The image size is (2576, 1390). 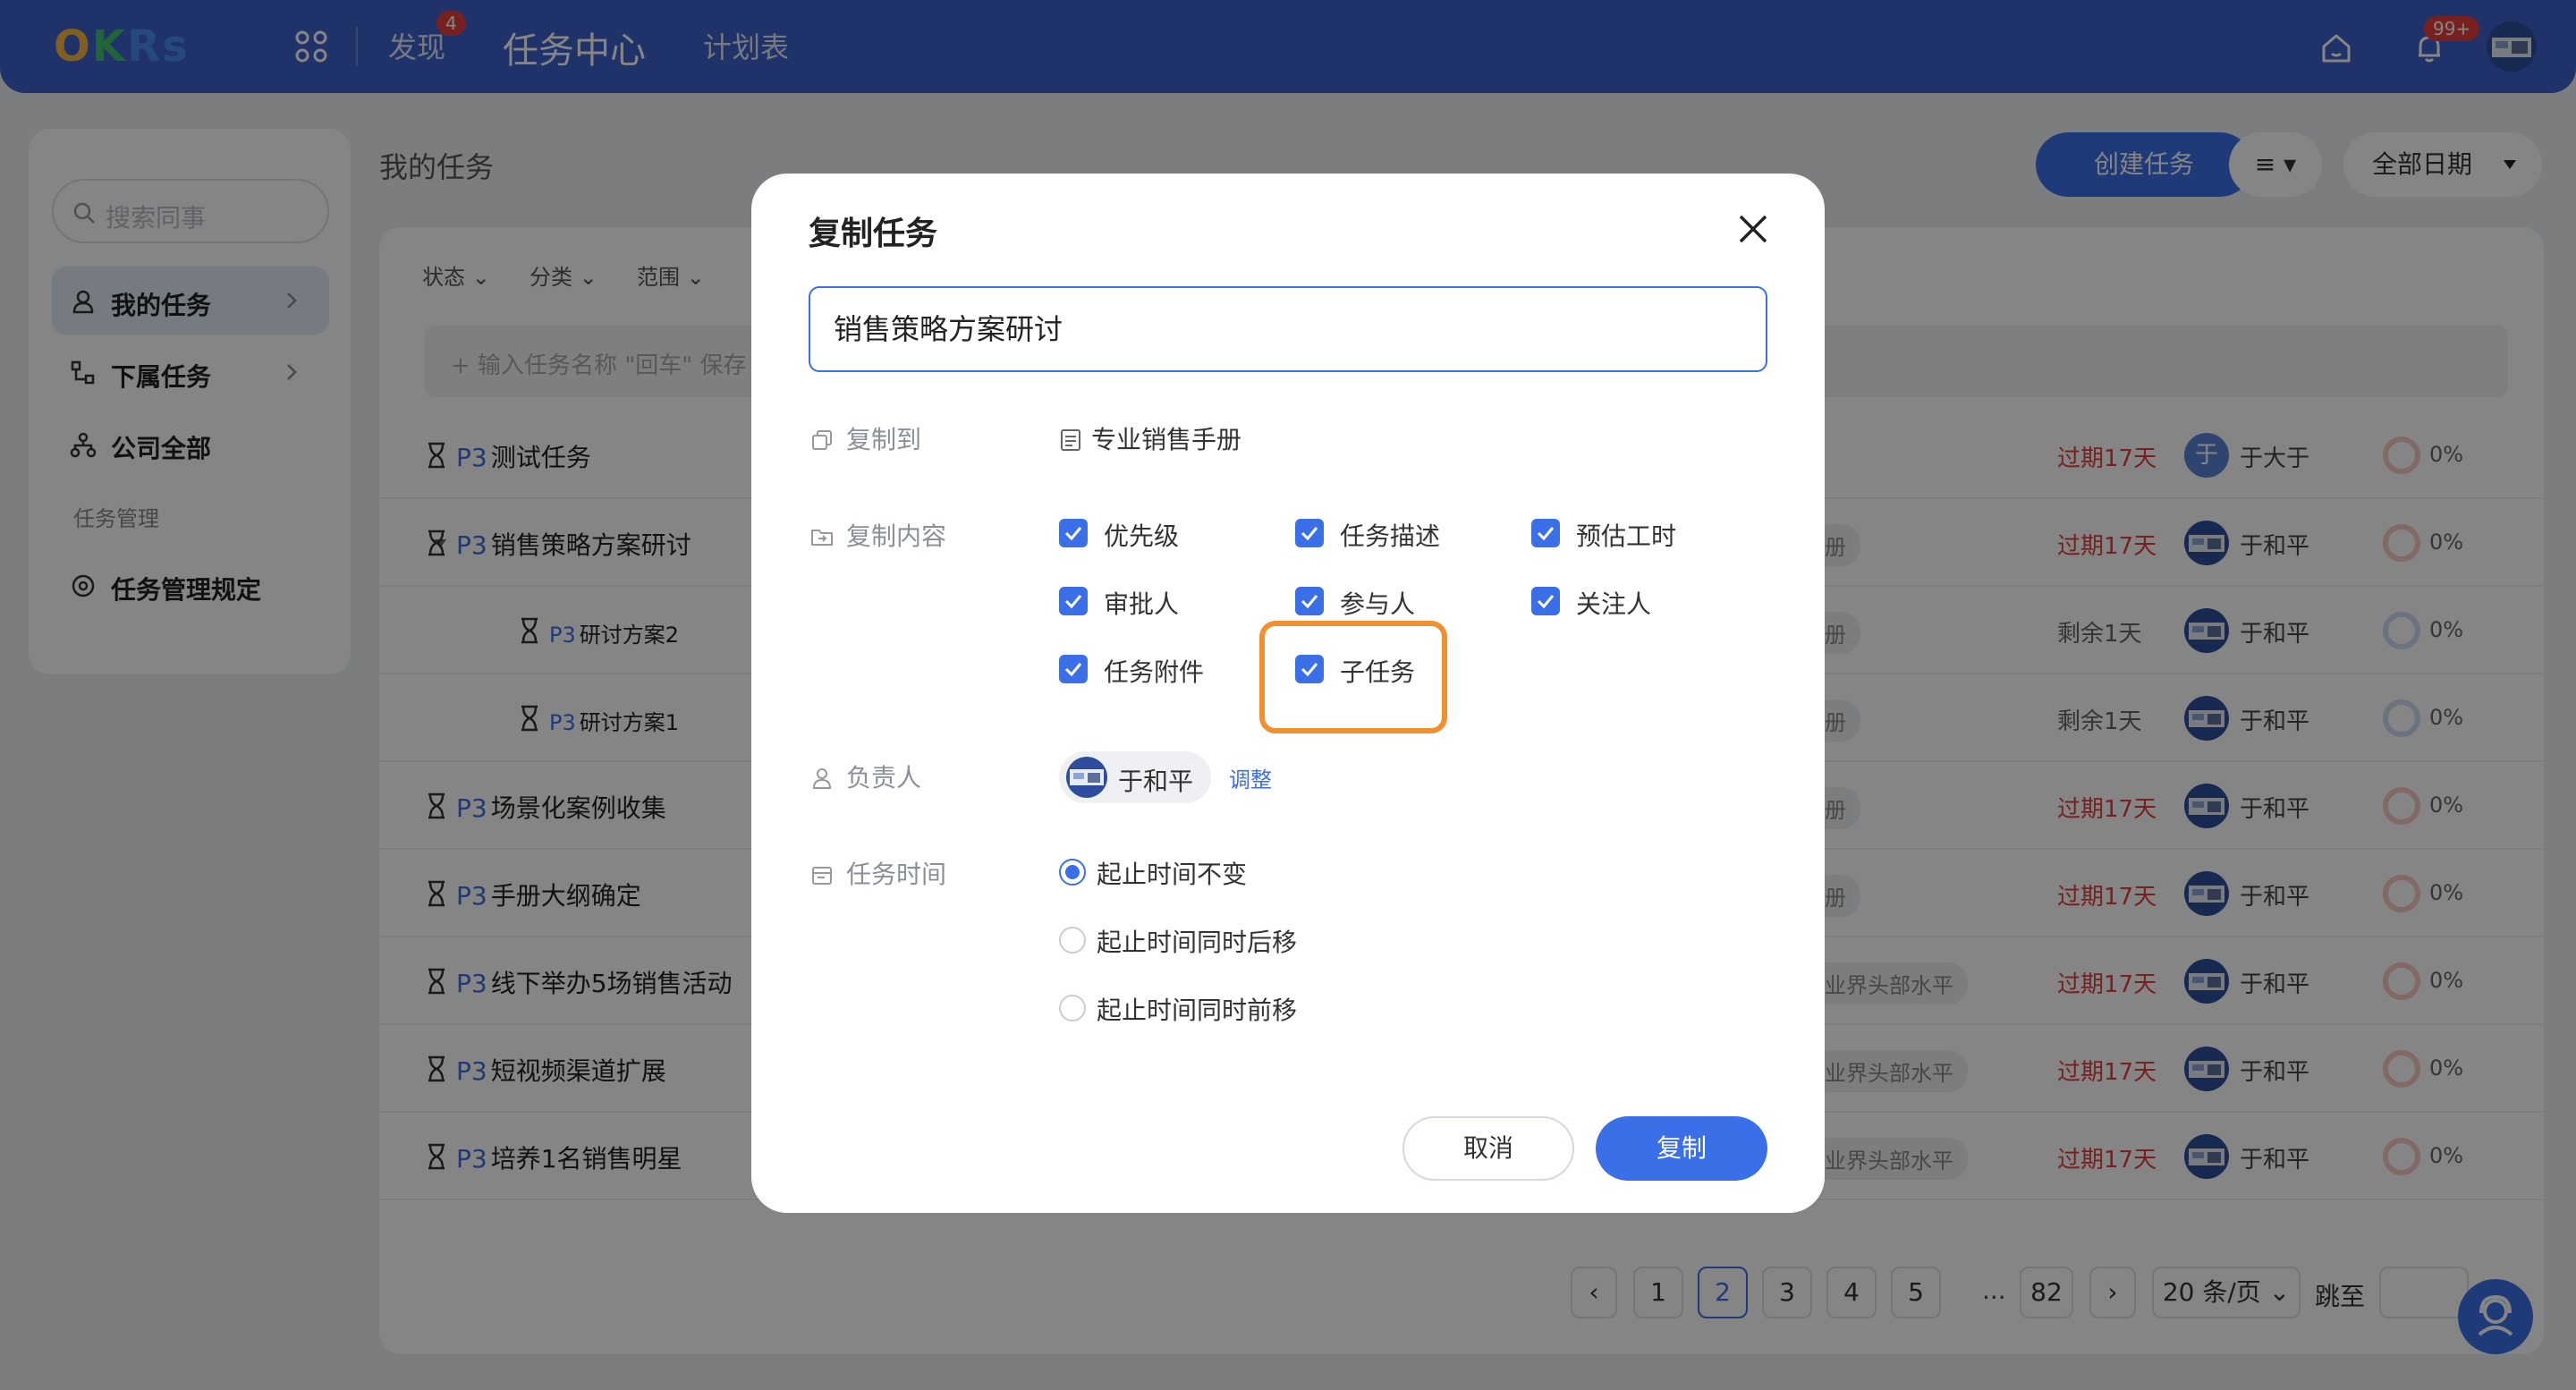 I want to click on field-label-text: 复制到, so click(x=884, y=439).